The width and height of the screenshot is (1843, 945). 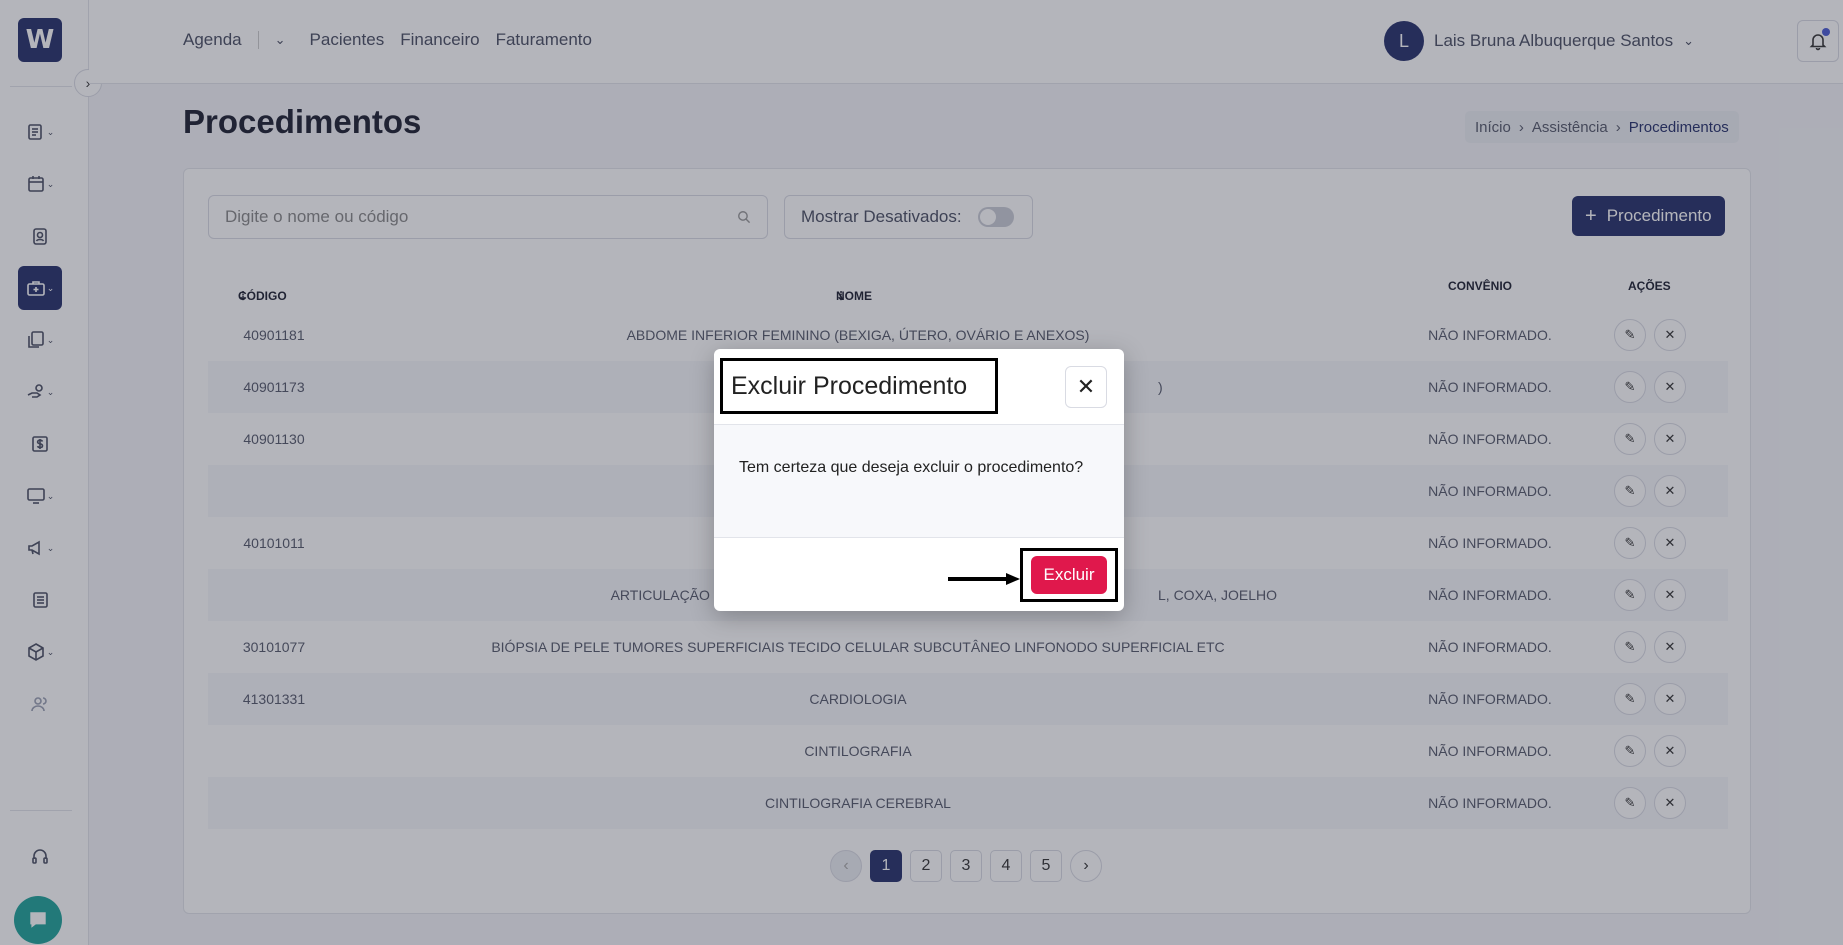 What do you see at coordinates (919, 574) in the screenshot?
I see `modal-footer: Excluir` at bounding box center [919, 574].